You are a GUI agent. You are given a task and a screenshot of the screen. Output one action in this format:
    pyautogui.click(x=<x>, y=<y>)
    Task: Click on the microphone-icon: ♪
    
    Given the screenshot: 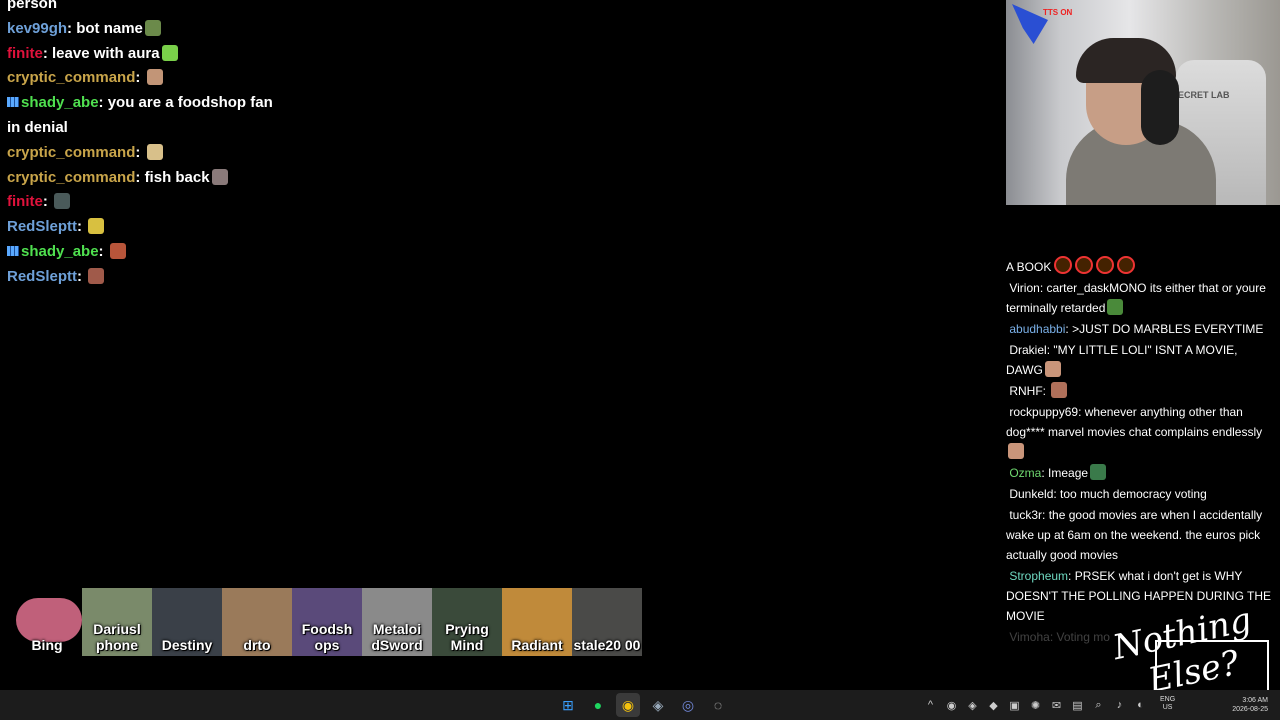 What is the action you would take?
    pyautogui.click(x=1119, y=705)
    